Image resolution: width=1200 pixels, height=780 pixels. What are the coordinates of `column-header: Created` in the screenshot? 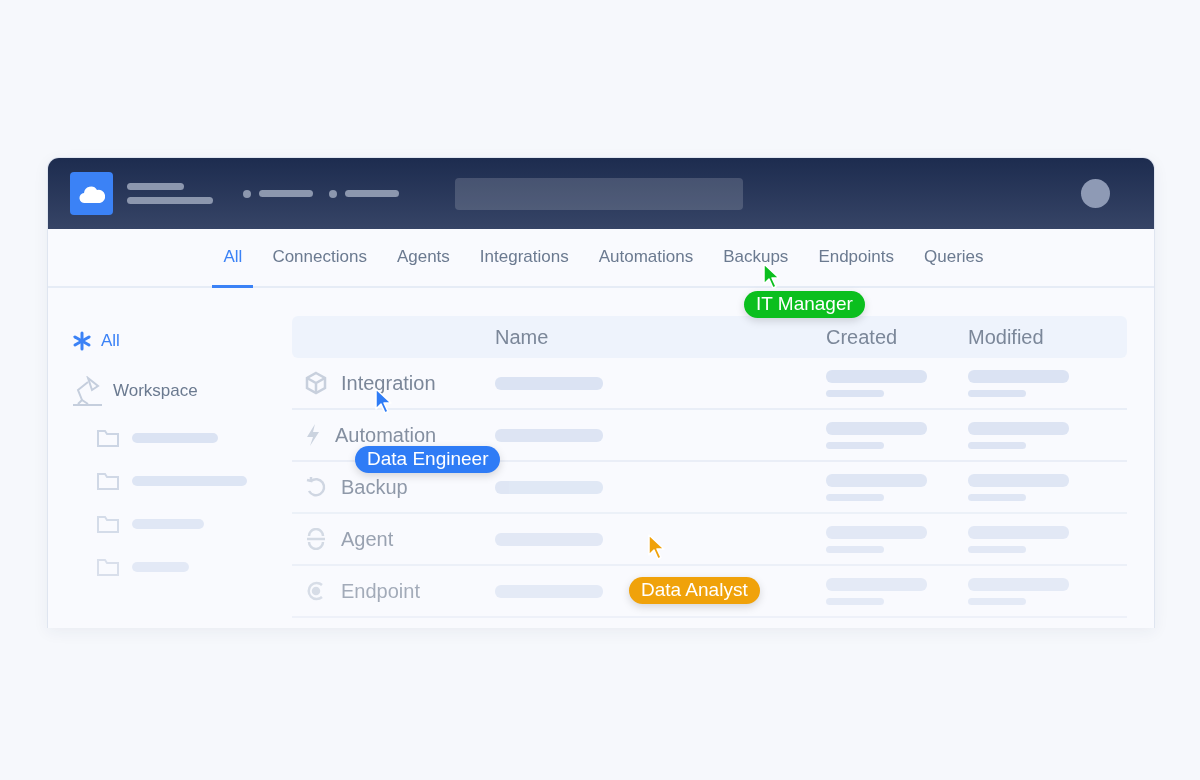 It's located at (862, 337).